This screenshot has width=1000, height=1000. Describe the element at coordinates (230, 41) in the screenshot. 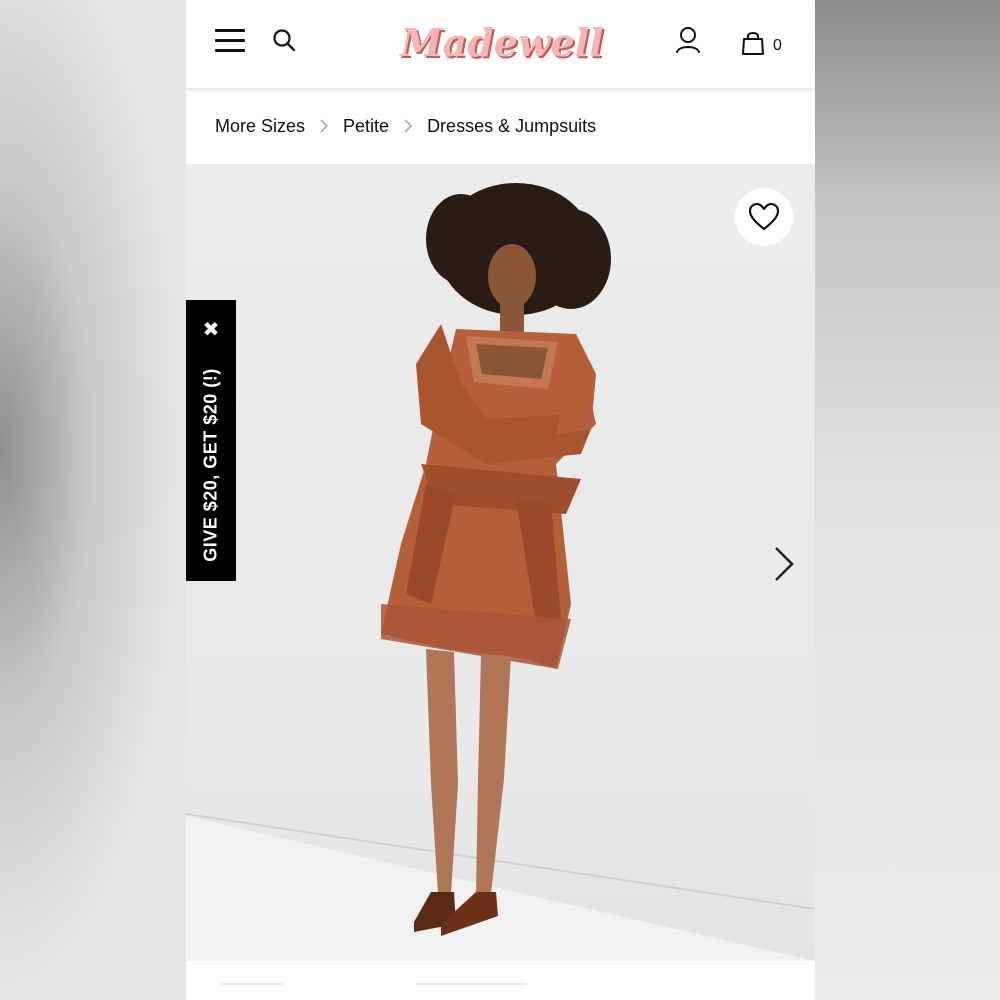

I see `menu-icon` at that location.